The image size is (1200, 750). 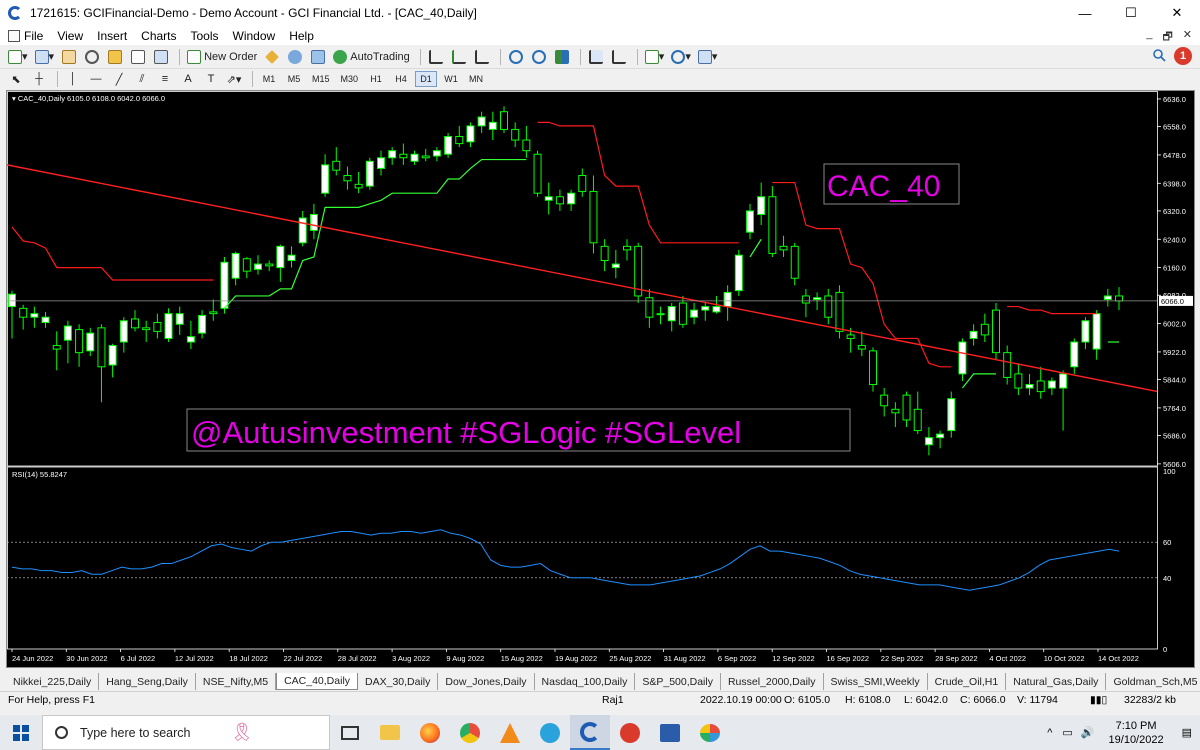 What do you see at coordinates (371, 57) in the screenshot?
I see `auto-trading-button: AutoTrading` at bounding box center [371, 57].